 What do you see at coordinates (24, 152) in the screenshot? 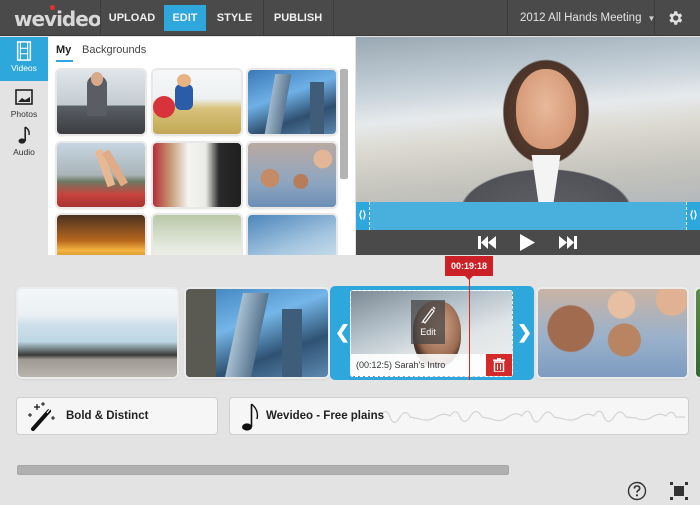
I see `sidebar-item-label: Audio` at bounding box center [24, 152].